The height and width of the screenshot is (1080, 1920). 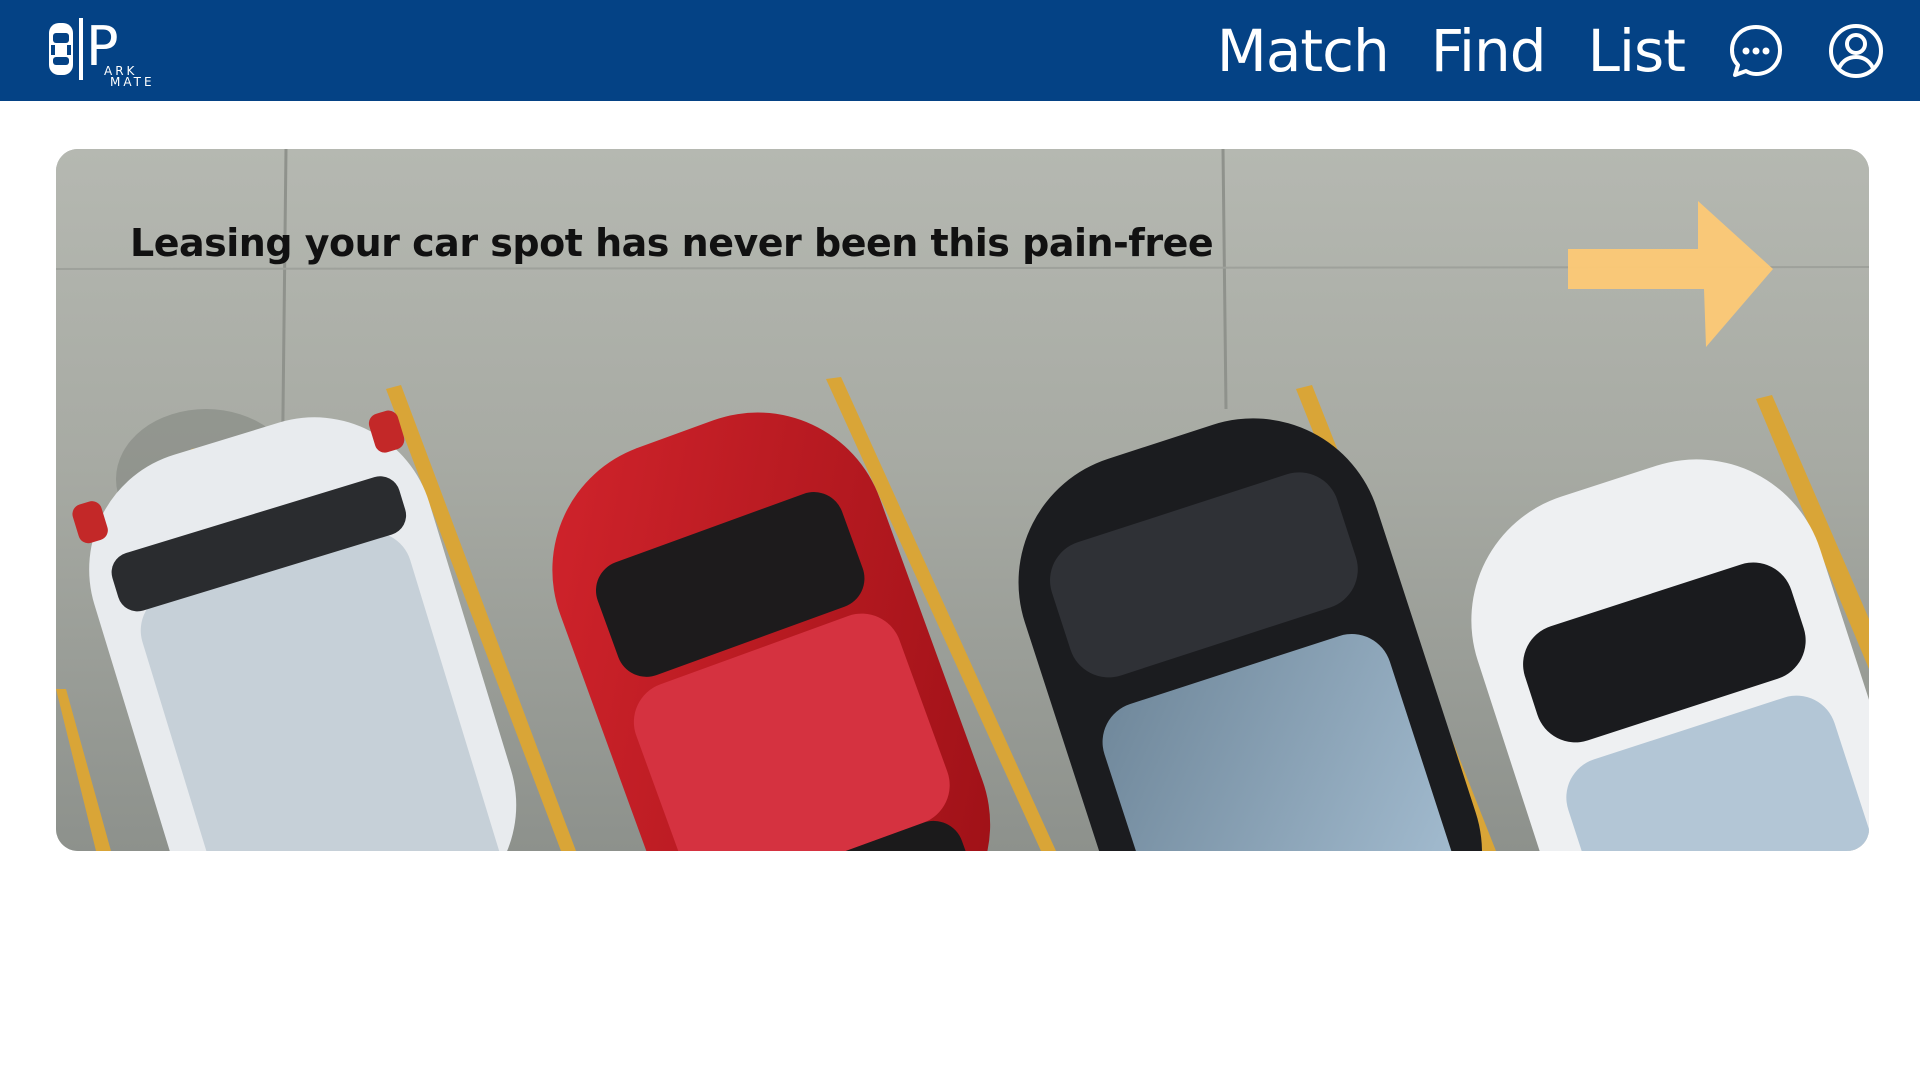 I want to click on top-navbar: P ARK MATE Match Find List, so click(x=960, y=50).